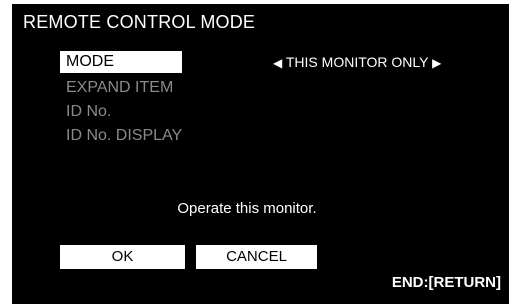 Image resolution: width=510 pixels, height=307 pixels. Describe the element at coordinates (277, 63) in the screenshot. I see `triangle-left-icon: ◀` at that location.